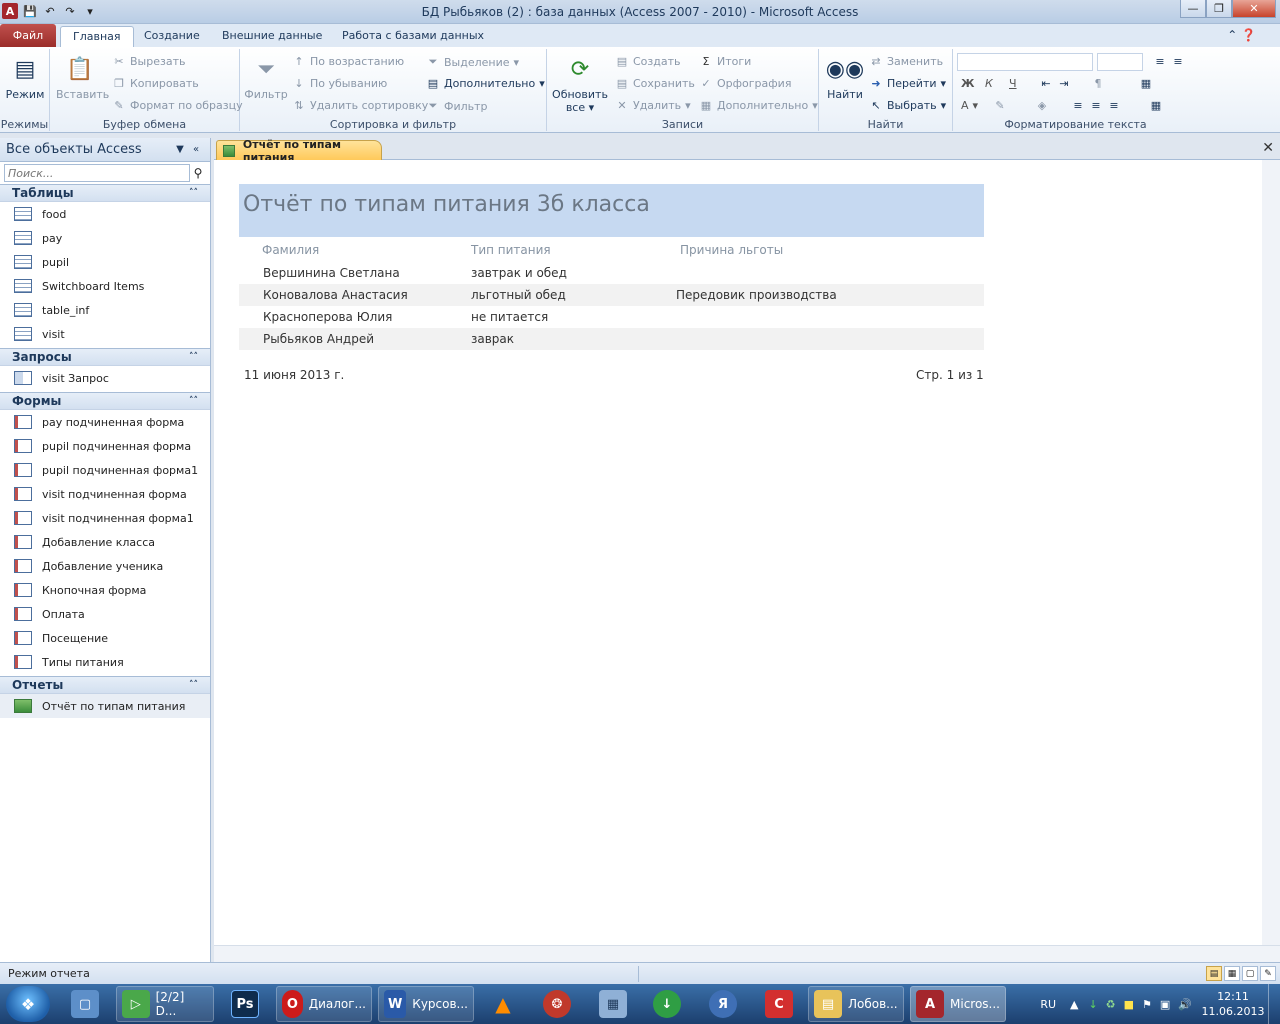 The height and width of the screenshot is (1024, 1280). Describe the element at coordinates (845, 77) in the screenshot. I see `find-button: ◉◉ Найти` at that location.